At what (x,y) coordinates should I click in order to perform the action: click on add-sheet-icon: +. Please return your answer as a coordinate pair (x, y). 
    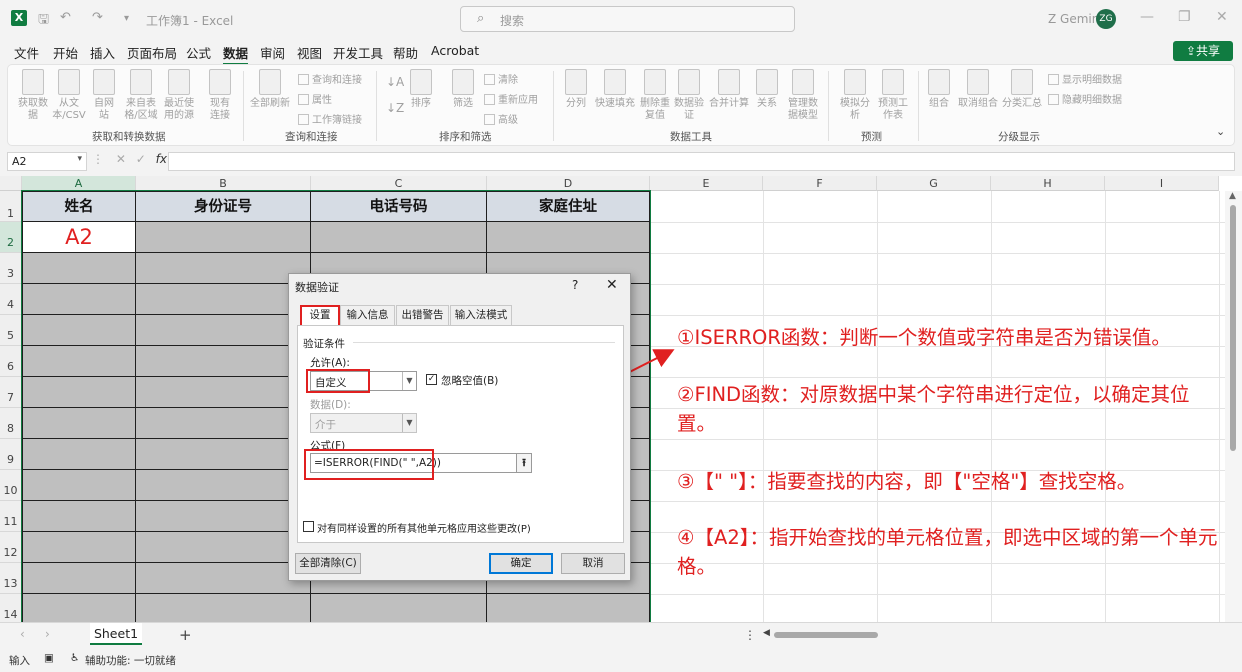
    Looking at the image, I should click on (185, 635).